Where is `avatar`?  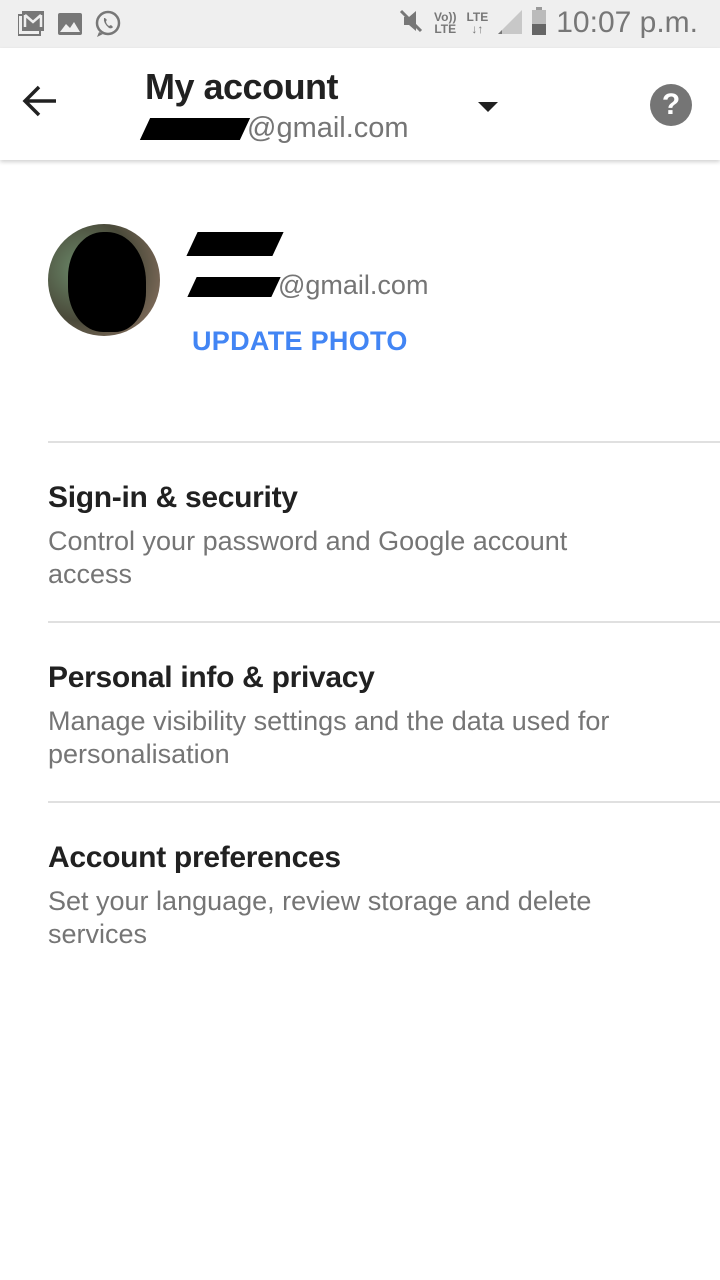
avatar is located at coordinates (104, 280).